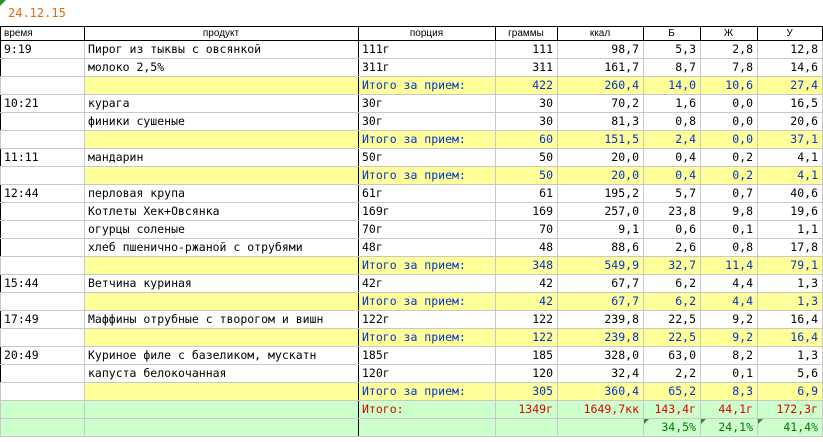 The image size is (823, 442). Describe the element at coordinates (672, 247) in the screenshot. I see `cell-b: 2,6` at that location.